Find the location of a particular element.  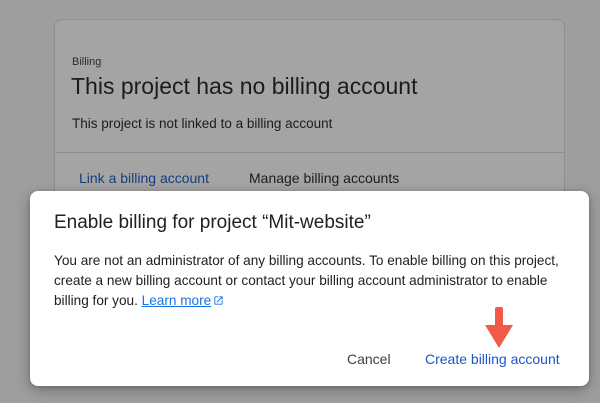

manage-billing-accounts-link: Manage billing accounts is located at coordinates (324, 178).